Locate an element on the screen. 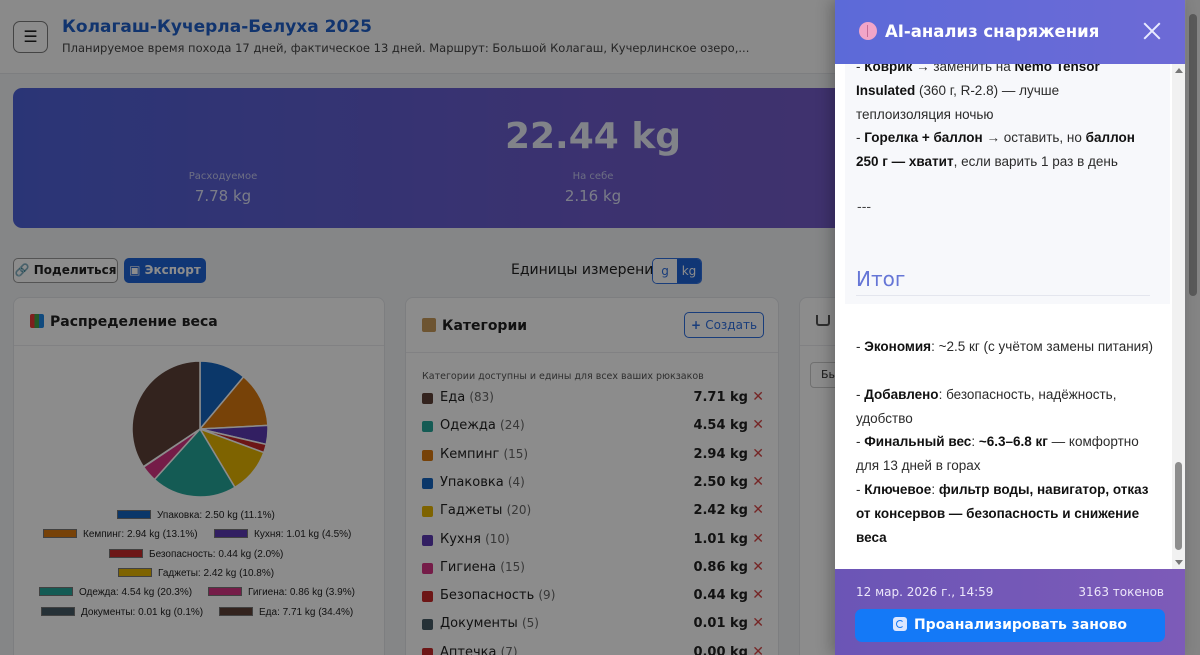 The image size is (1200, 655). scroll-down-arrow-icon is located at coordinates (1179, 562).